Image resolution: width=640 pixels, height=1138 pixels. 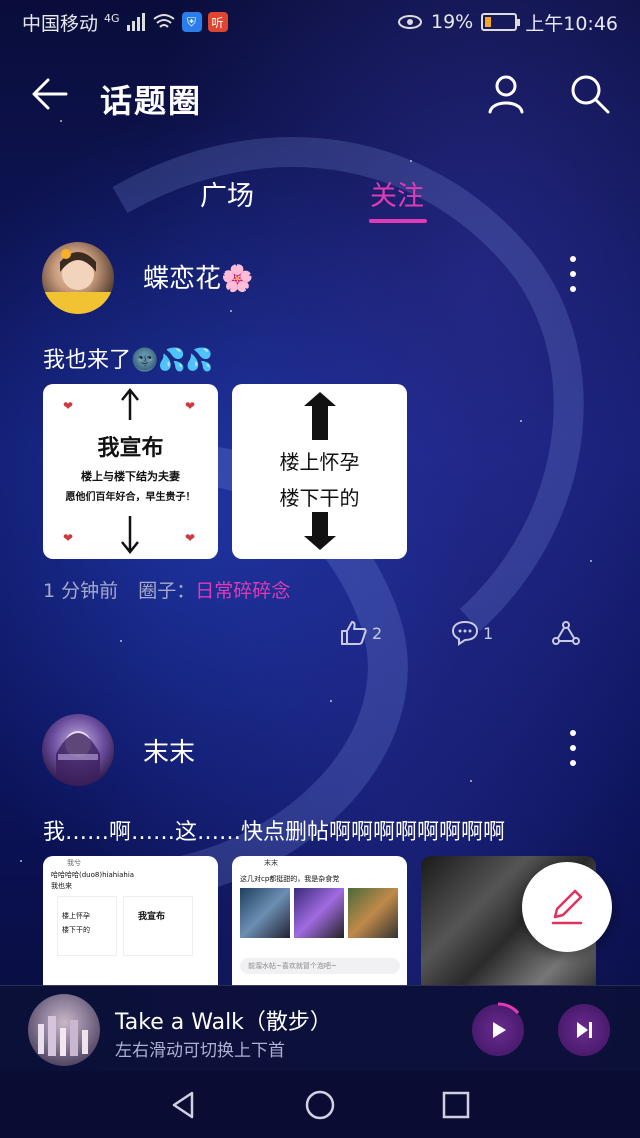 I want to click on shield-app-icon: ⛨, so click(x=191, y=22).